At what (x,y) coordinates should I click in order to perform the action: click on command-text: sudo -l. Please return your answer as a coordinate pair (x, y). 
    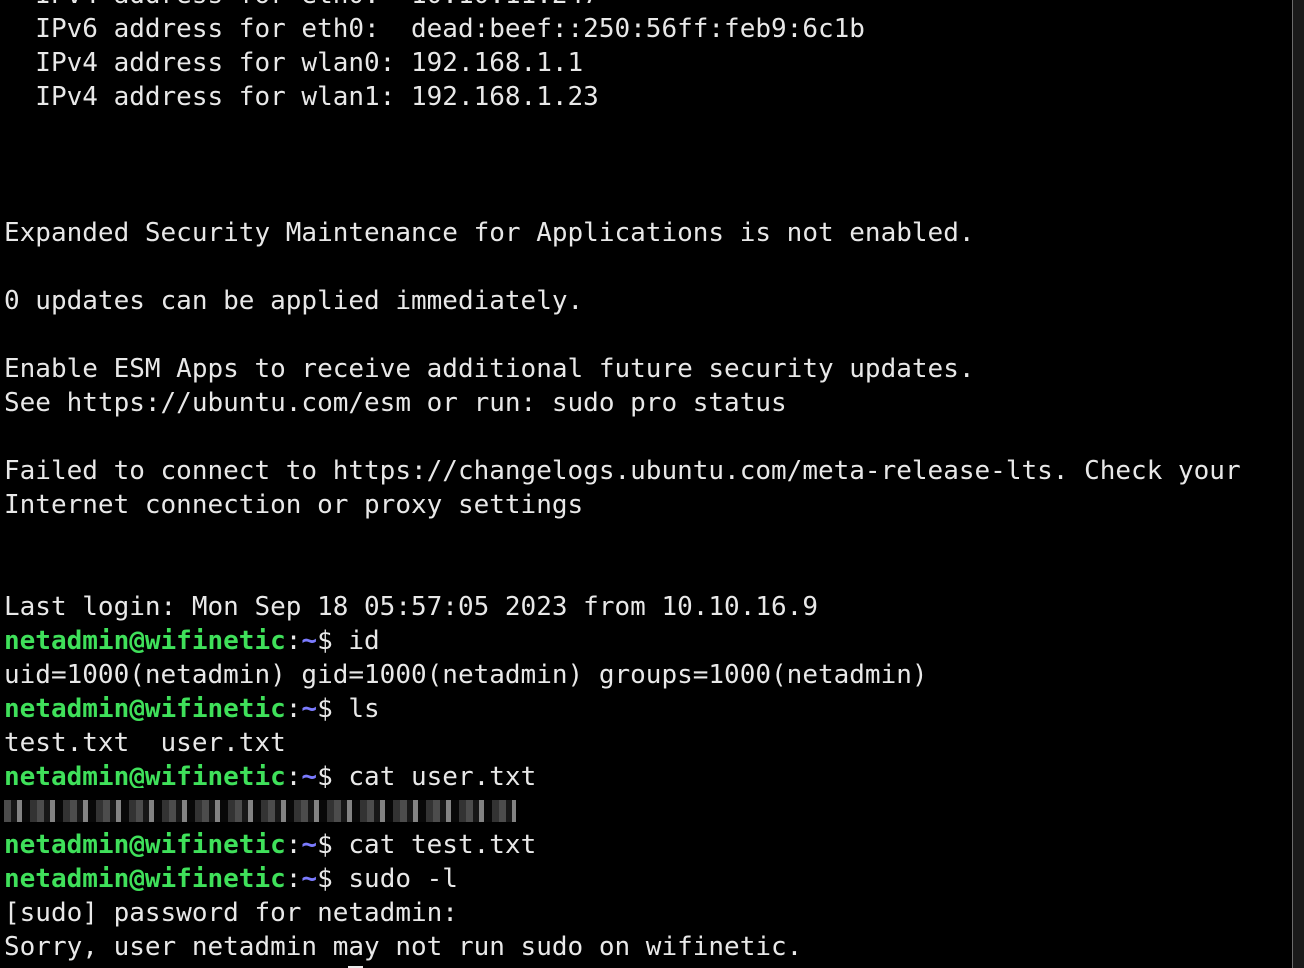
    Looking at the image, I should click on (403, 879).